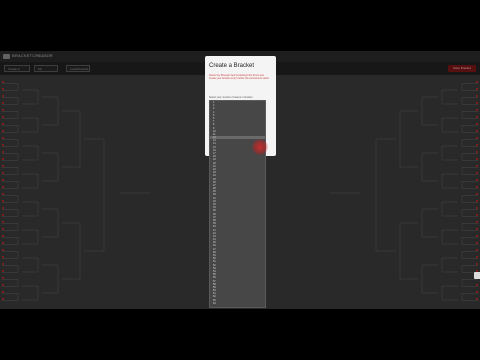 Image resolution: width=480 pixels, height=360 pixels. Describe the element at coordinates (237, 303) in the screenshot. I see `dropdown-option: 64` at that location.